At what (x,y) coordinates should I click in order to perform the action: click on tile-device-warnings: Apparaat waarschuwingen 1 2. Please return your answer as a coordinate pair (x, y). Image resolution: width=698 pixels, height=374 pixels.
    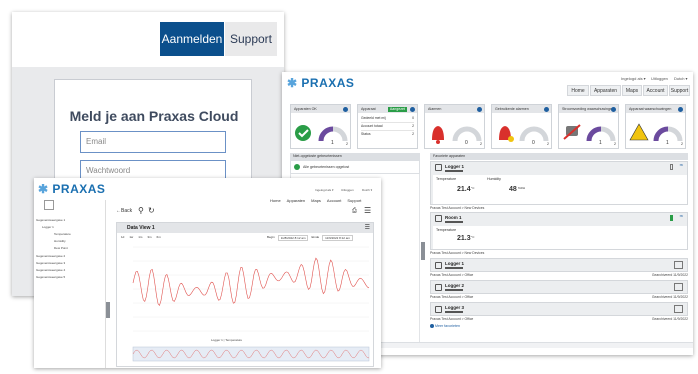
    Looking at the image, I should click on (655, 126).